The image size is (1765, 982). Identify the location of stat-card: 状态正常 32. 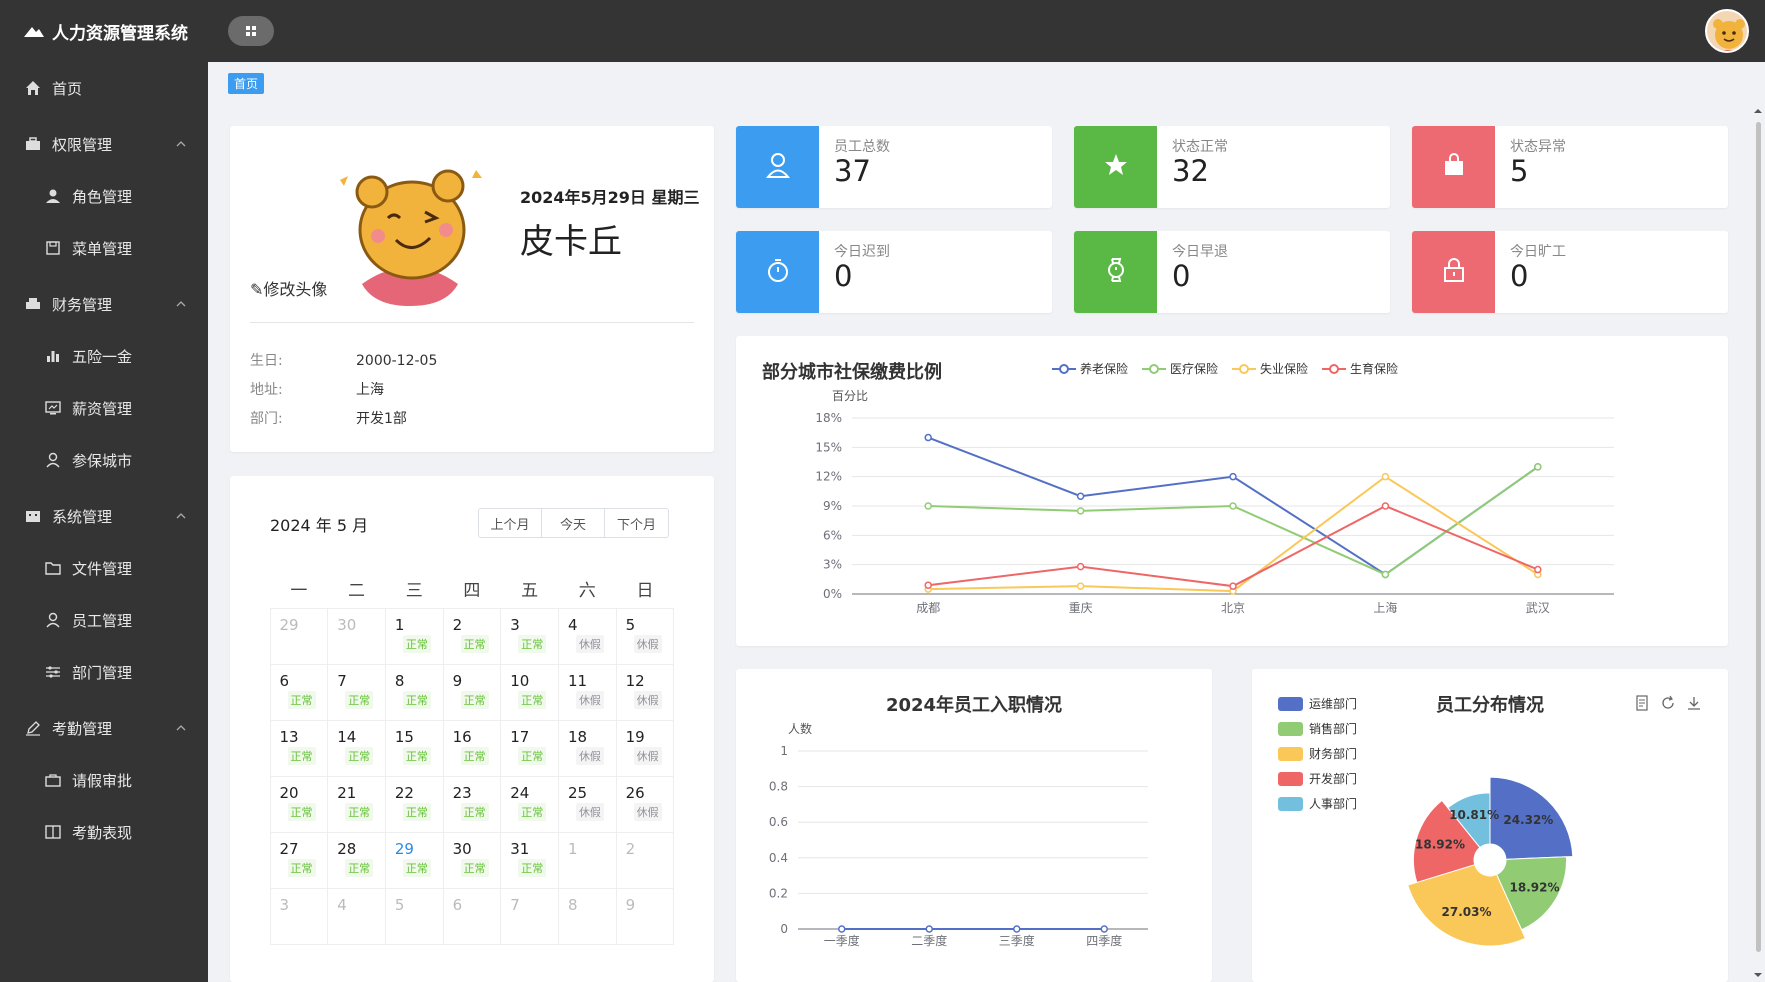
(1232, 167).